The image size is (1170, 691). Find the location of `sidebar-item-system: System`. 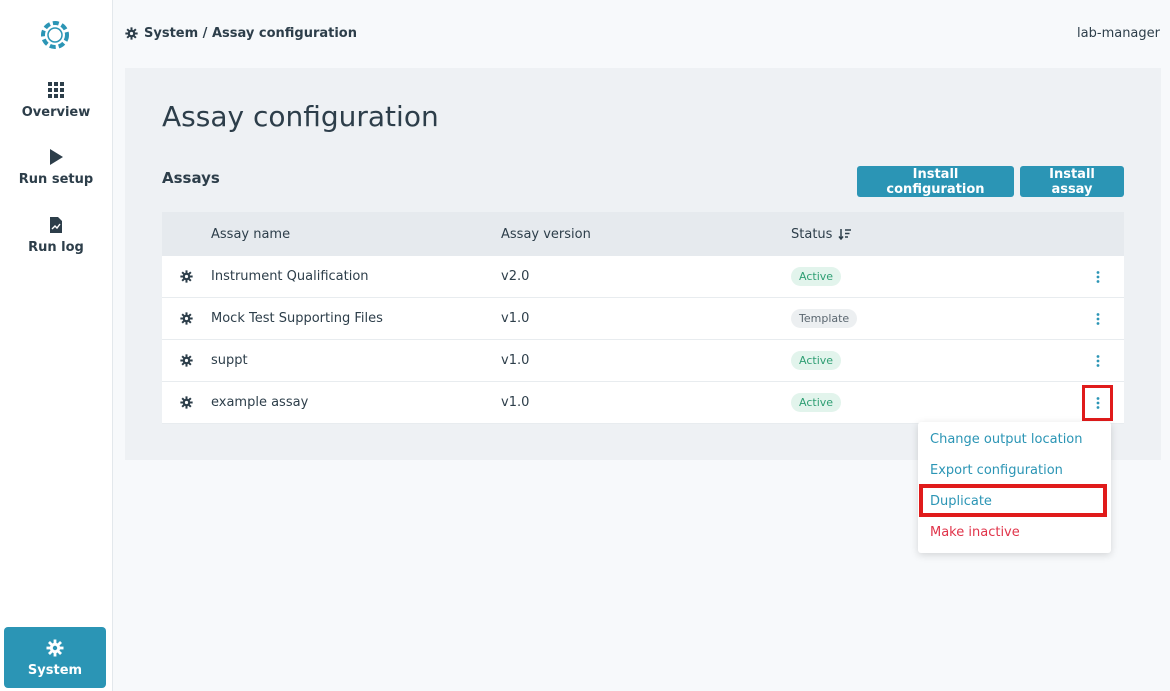

sidebar-item-system: System is located at coordinates (55, 657).